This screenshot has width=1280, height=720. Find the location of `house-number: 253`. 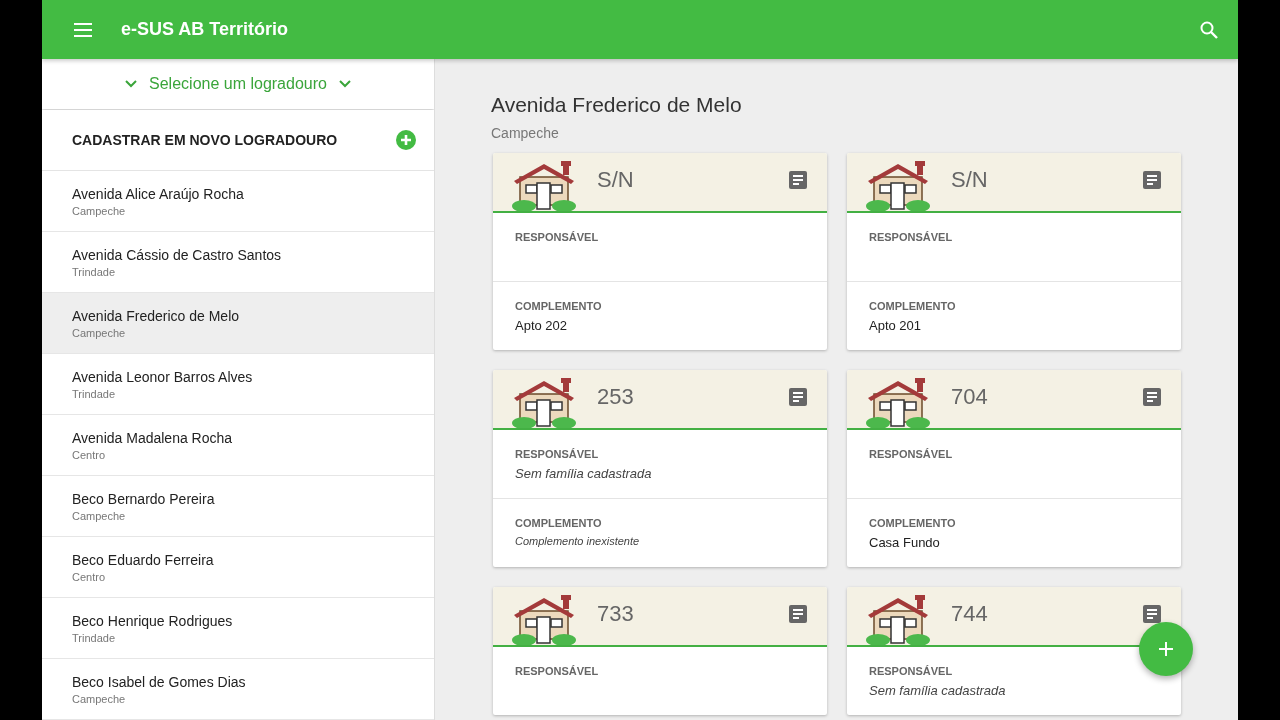

house-number: 253 is located at coordinates (616, 397).